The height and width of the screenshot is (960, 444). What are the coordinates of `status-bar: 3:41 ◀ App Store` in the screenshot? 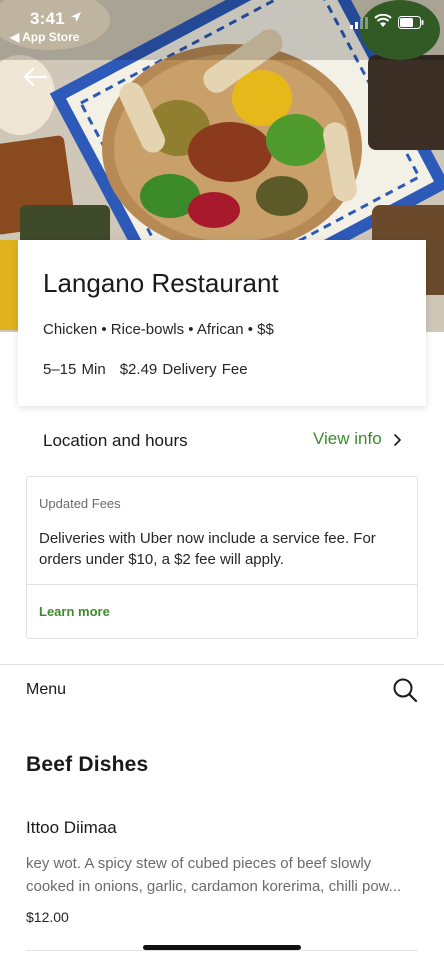 It's located at (222, 23).